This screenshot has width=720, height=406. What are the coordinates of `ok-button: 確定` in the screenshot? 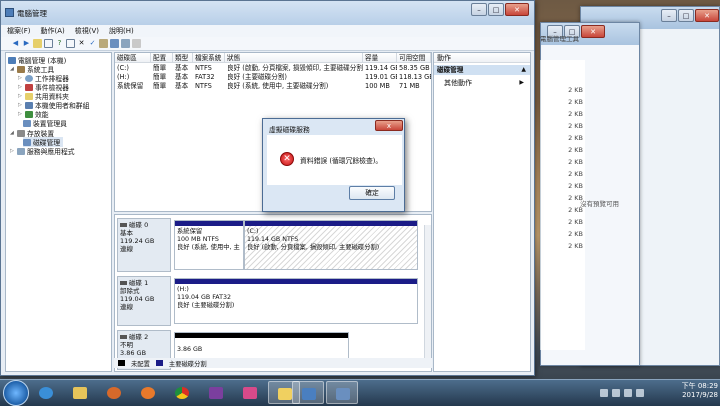 It's located at (372, 193).